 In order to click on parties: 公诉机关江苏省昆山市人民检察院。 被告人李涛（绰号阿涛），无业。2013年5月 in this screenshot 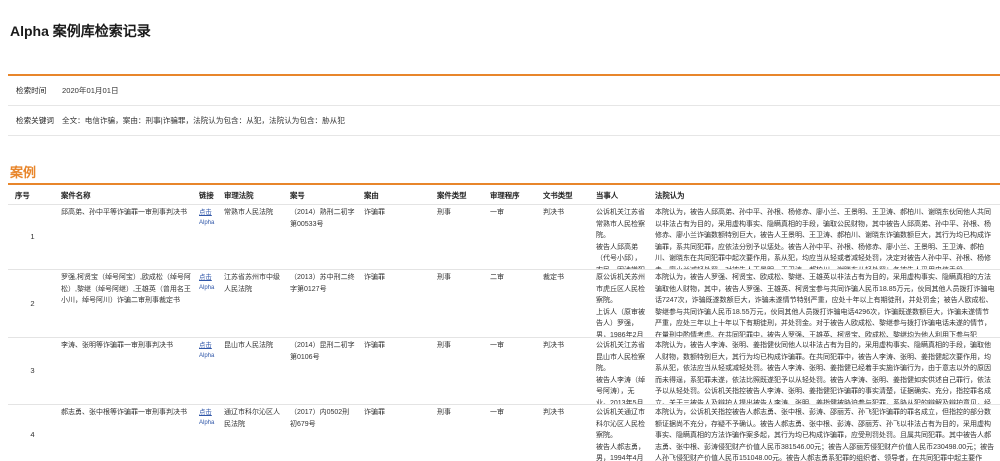, I will do `click(620, 373)`.